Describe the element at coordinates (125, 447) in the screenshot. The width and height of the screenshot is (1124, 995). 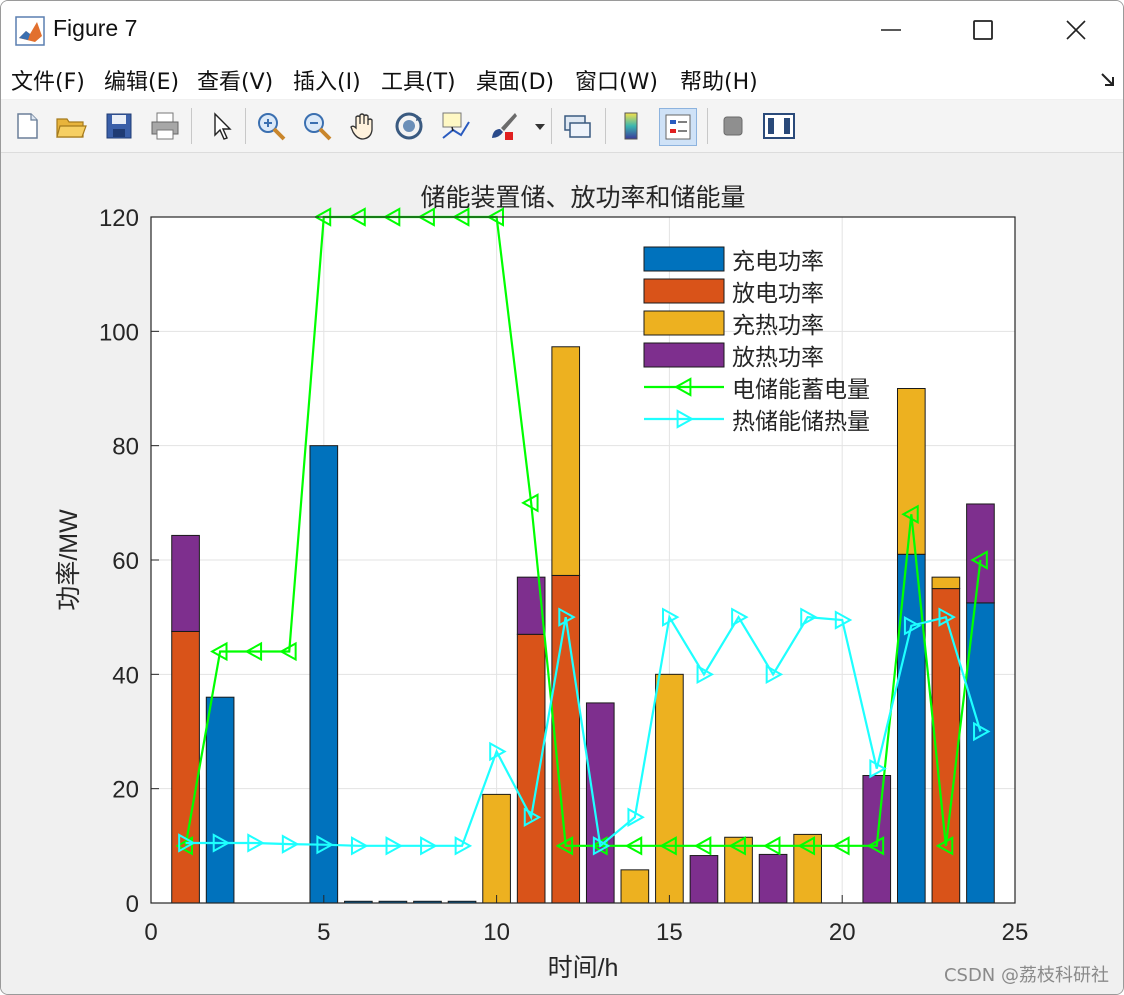
I see `y-tick-label: 80` at that location.